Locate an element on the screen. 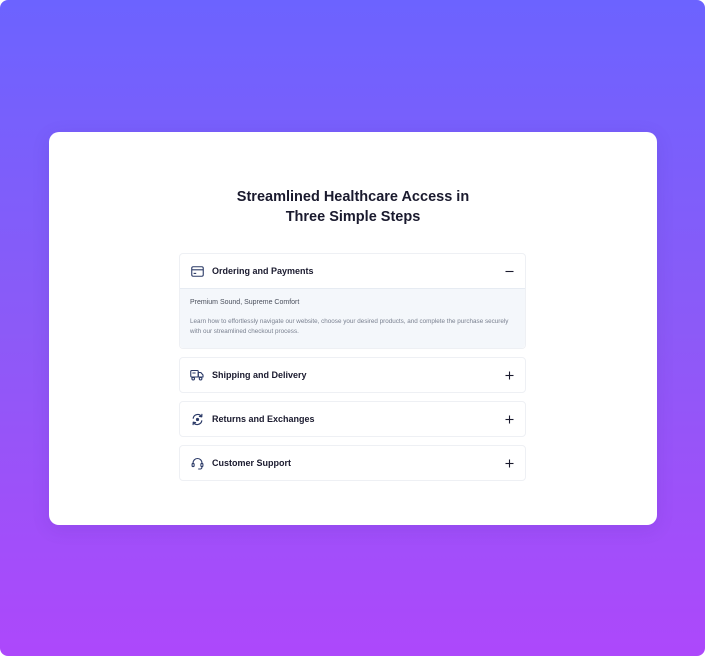 The height and width of the screenshot is (656, 705). faq-label-customer-support: Customer Support is located at coordinates (252, 463).